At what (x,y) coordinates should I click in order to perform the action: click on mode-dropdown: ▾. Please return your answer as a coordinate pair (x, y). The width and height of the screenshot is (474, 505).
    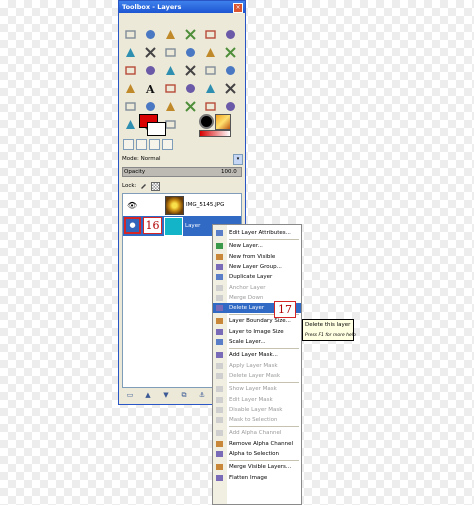
    Looking at the image, I should click on (238, 159).